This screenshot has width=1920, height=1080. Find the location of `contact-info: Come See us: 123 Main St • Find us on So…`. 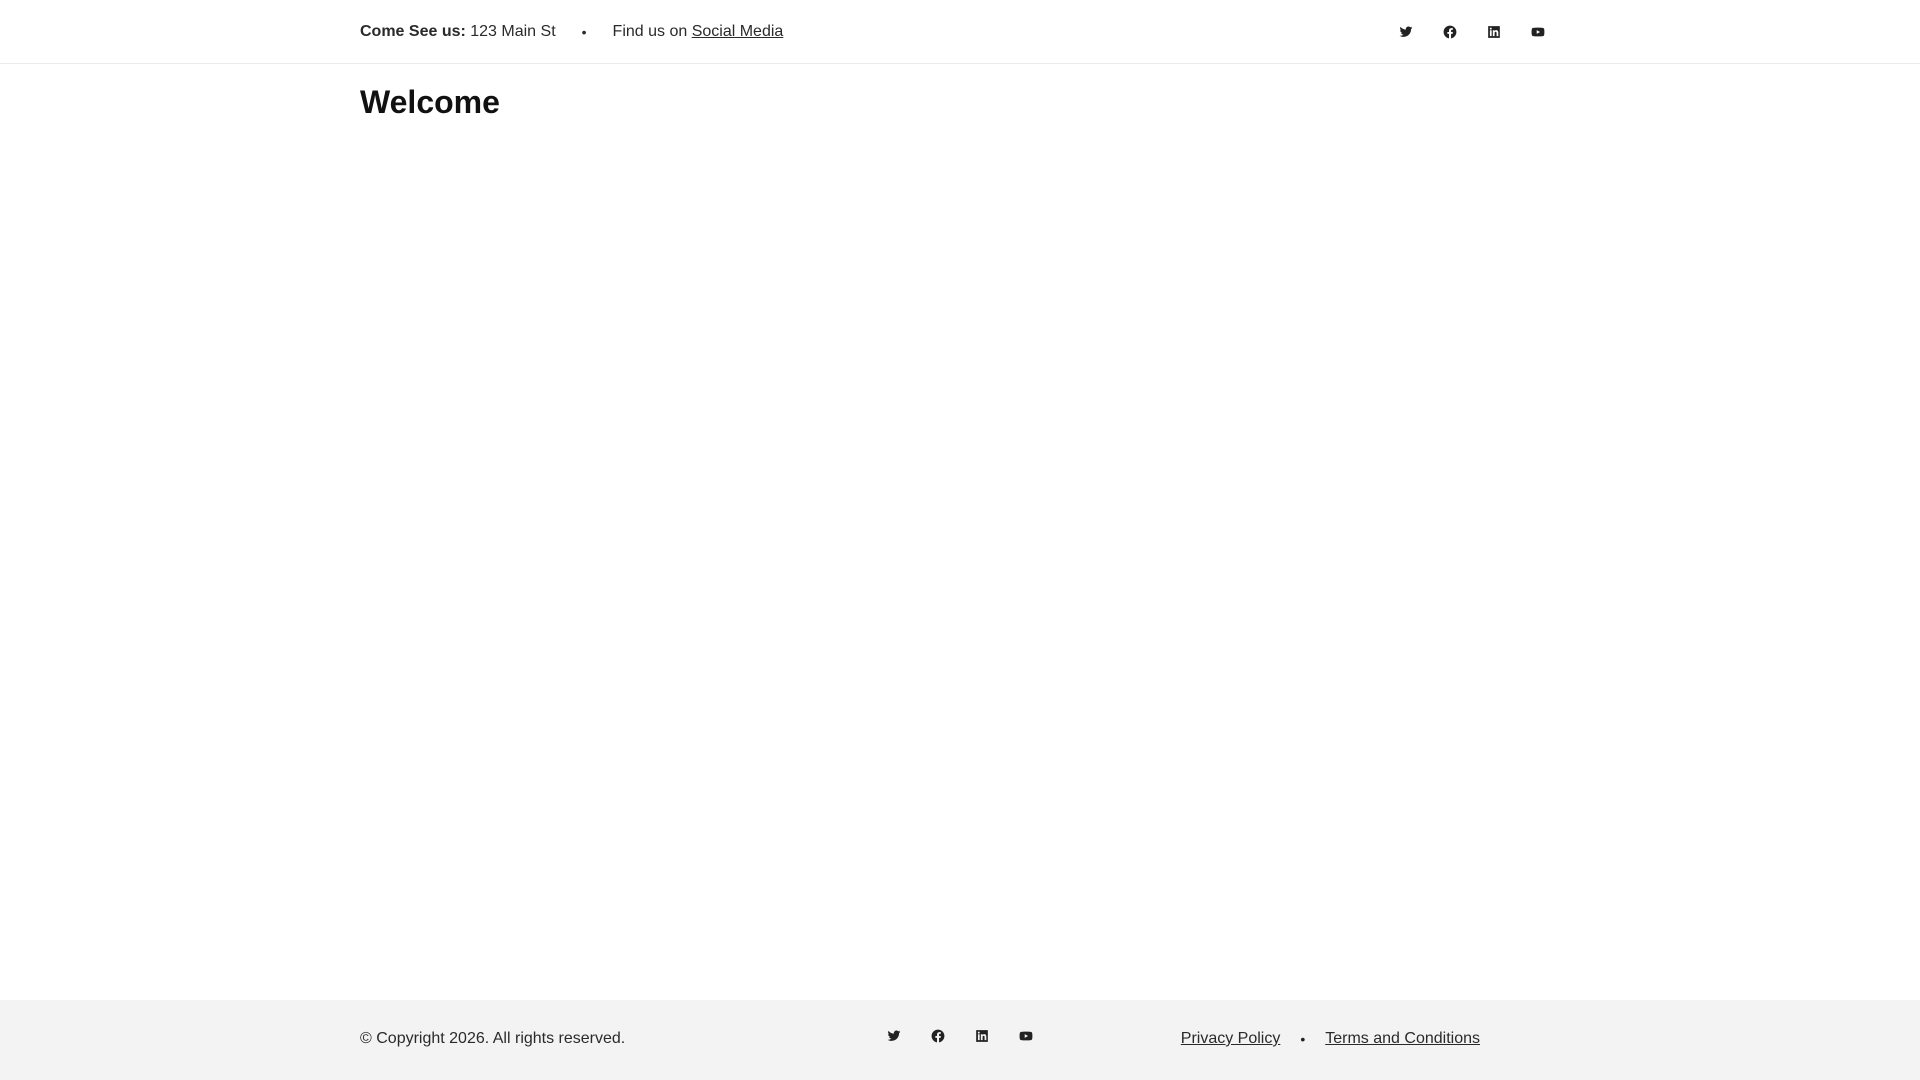

contact-info: Come See us: 123 Main St • Find us on So… is located at coordinates (571, 32).